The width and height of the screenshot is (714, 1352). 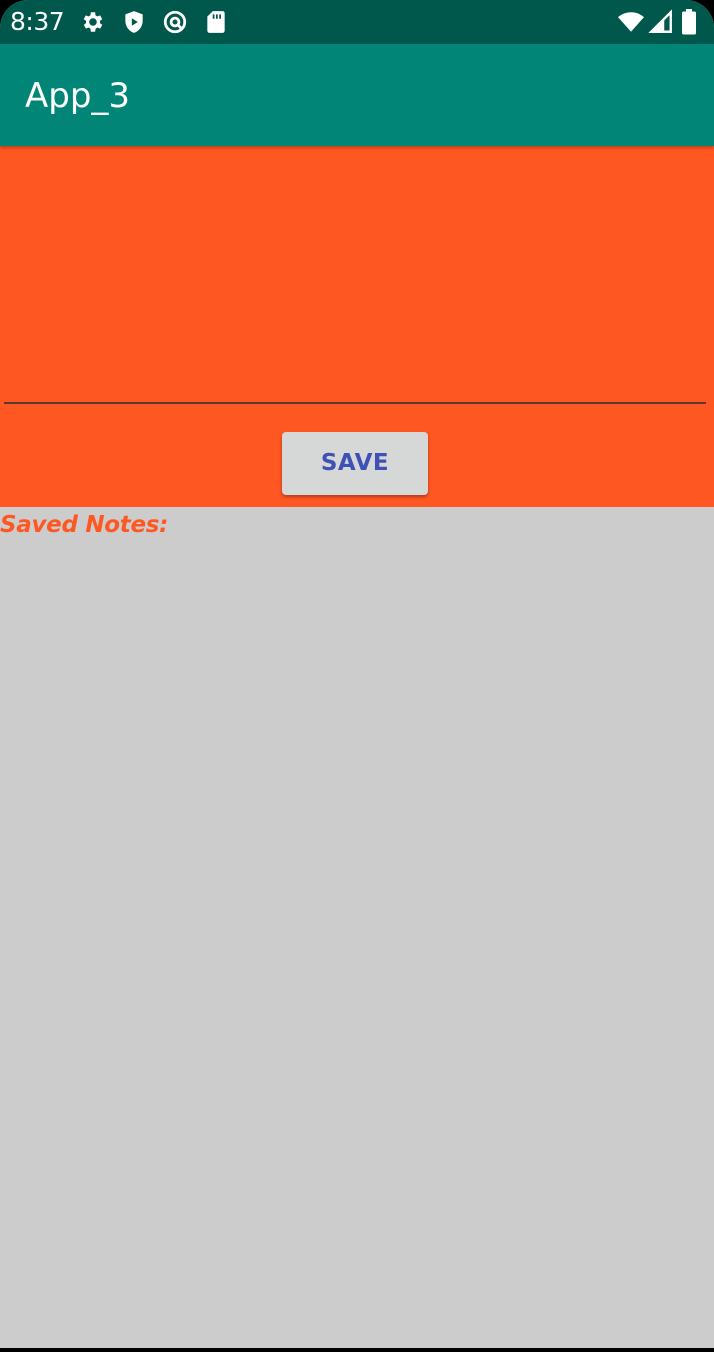 I want to click on sd-card-icon, so click(x=216, y=22).